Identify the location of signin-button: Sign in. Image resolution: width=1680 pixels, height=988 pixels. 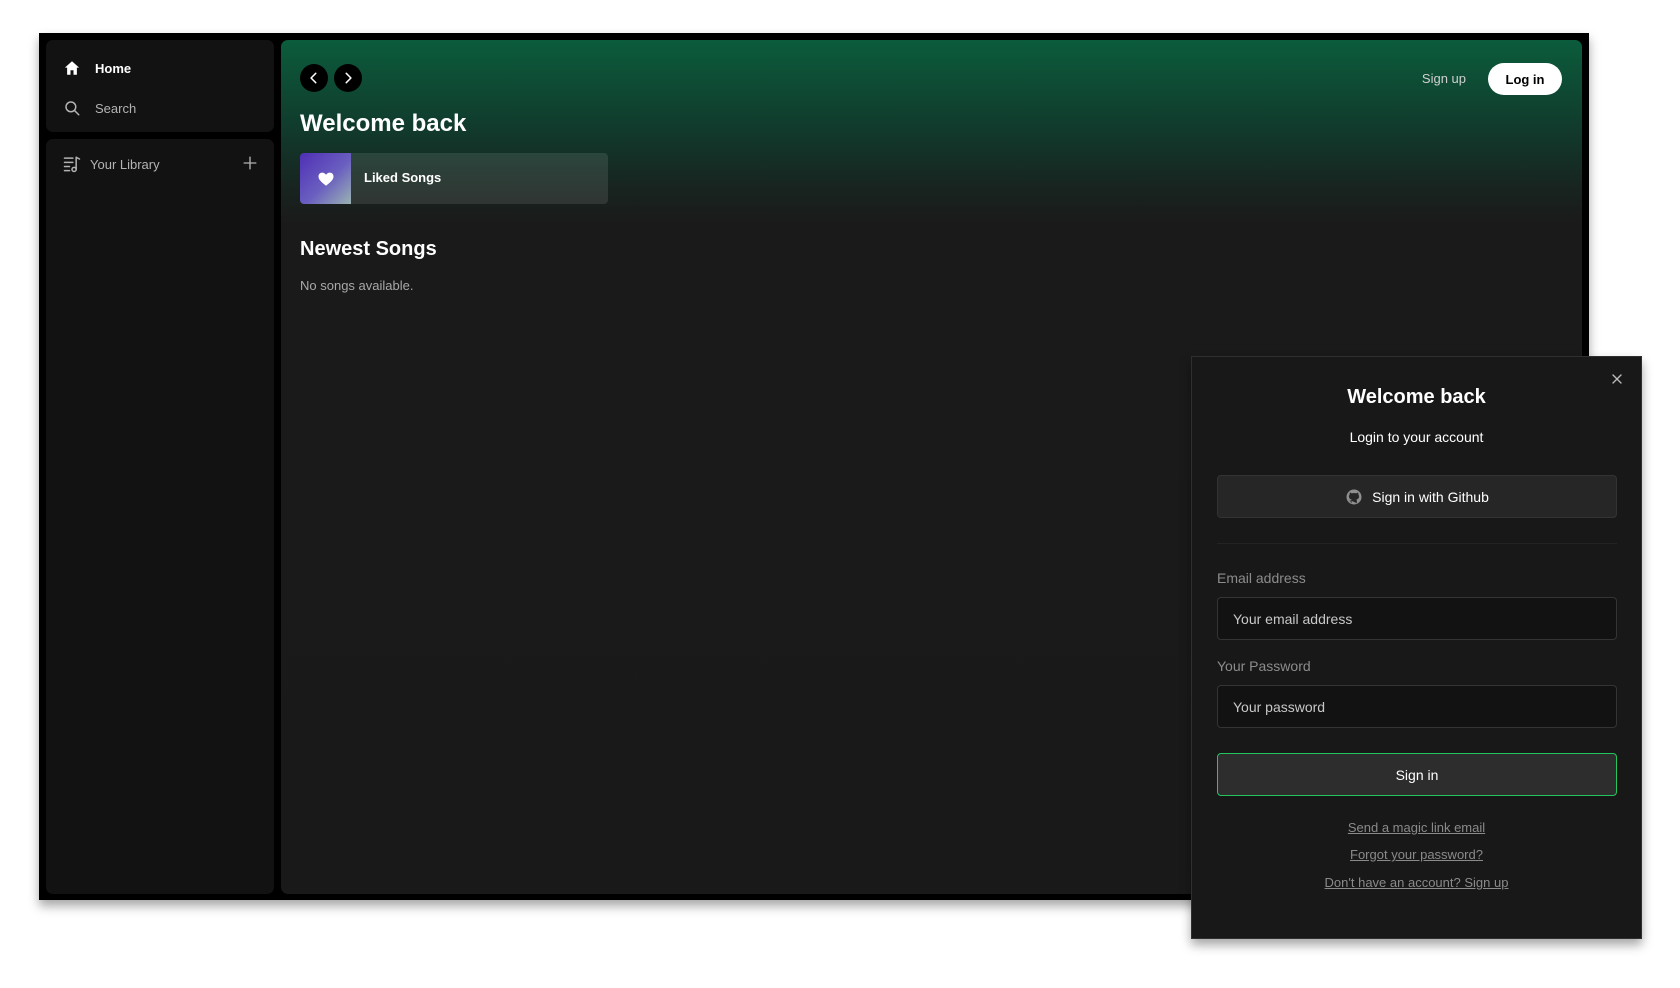
(1417, 774).